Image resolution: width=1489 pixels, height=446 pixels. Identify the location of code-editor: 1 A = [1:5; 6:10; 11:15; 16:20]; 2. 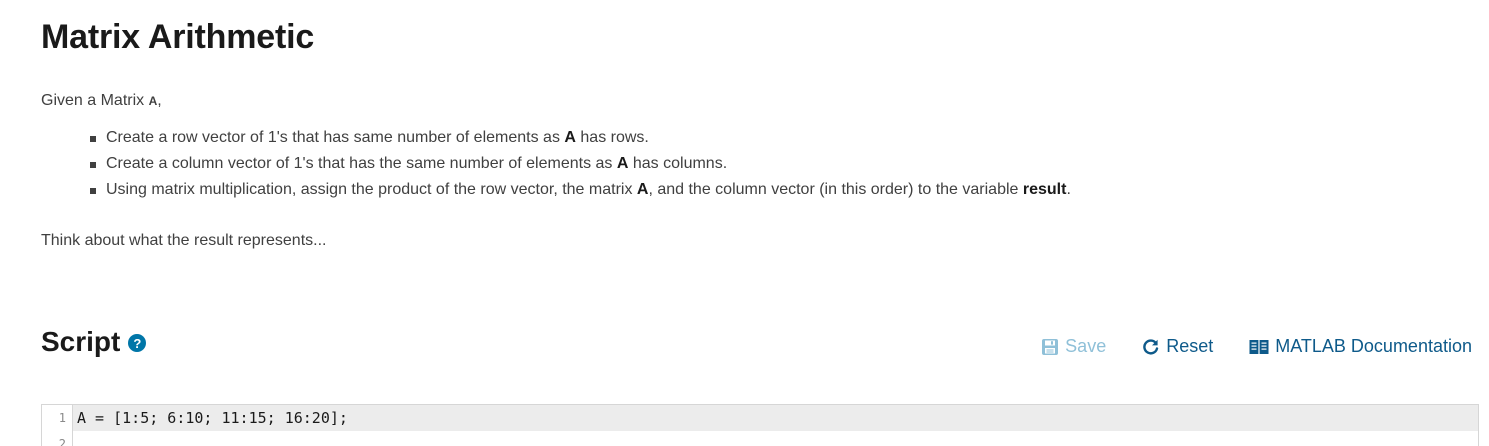
(760, 425).